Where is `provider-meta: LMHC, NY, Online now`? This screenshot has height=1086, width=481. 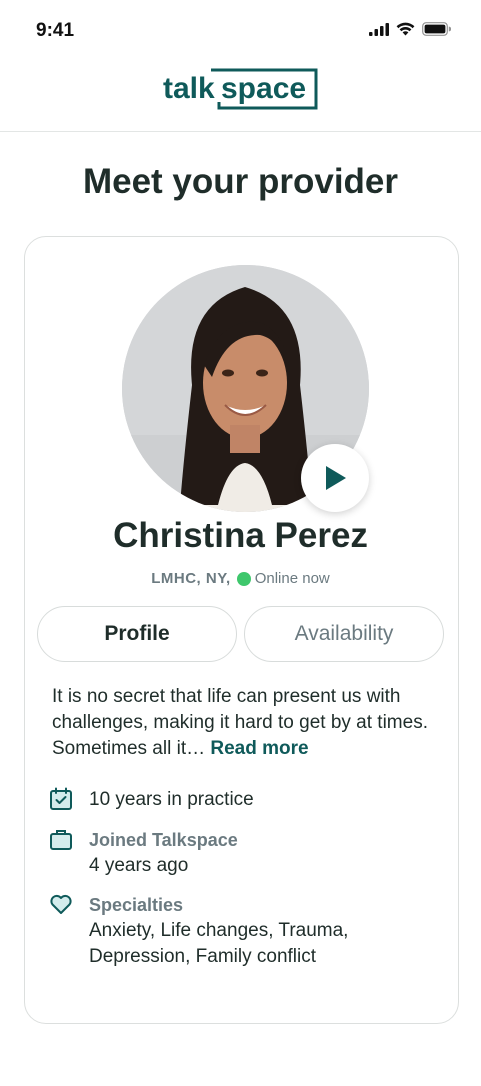
provider-meta: LMHC, NY, Online now is located at coordinates (240, 578).